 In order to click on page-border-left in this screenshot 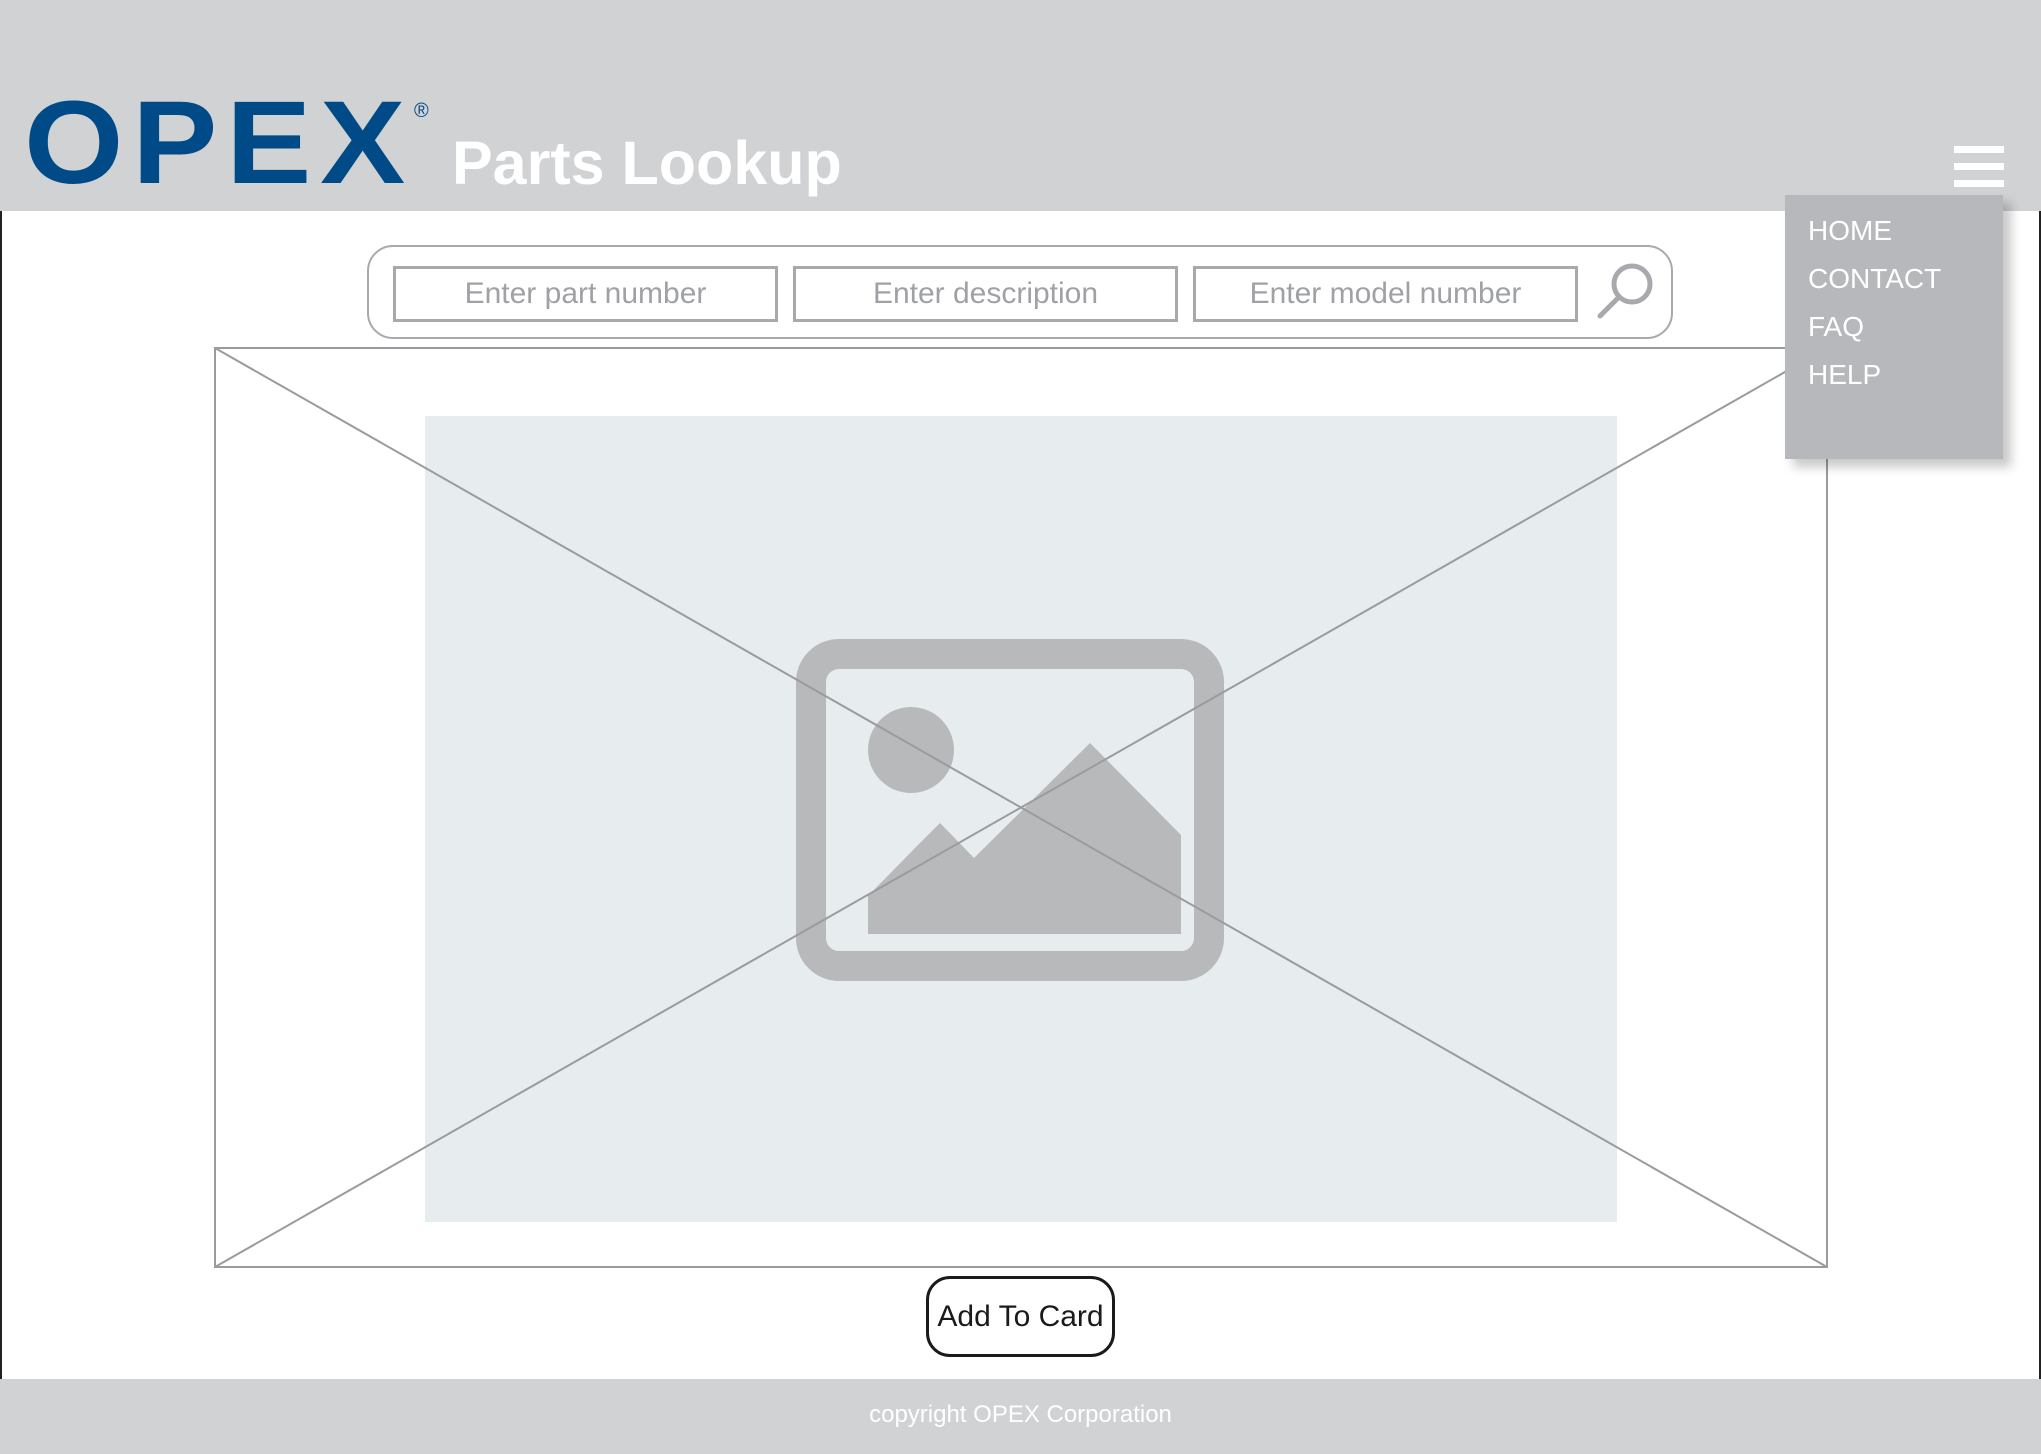, I will do `click(1, 795)`.